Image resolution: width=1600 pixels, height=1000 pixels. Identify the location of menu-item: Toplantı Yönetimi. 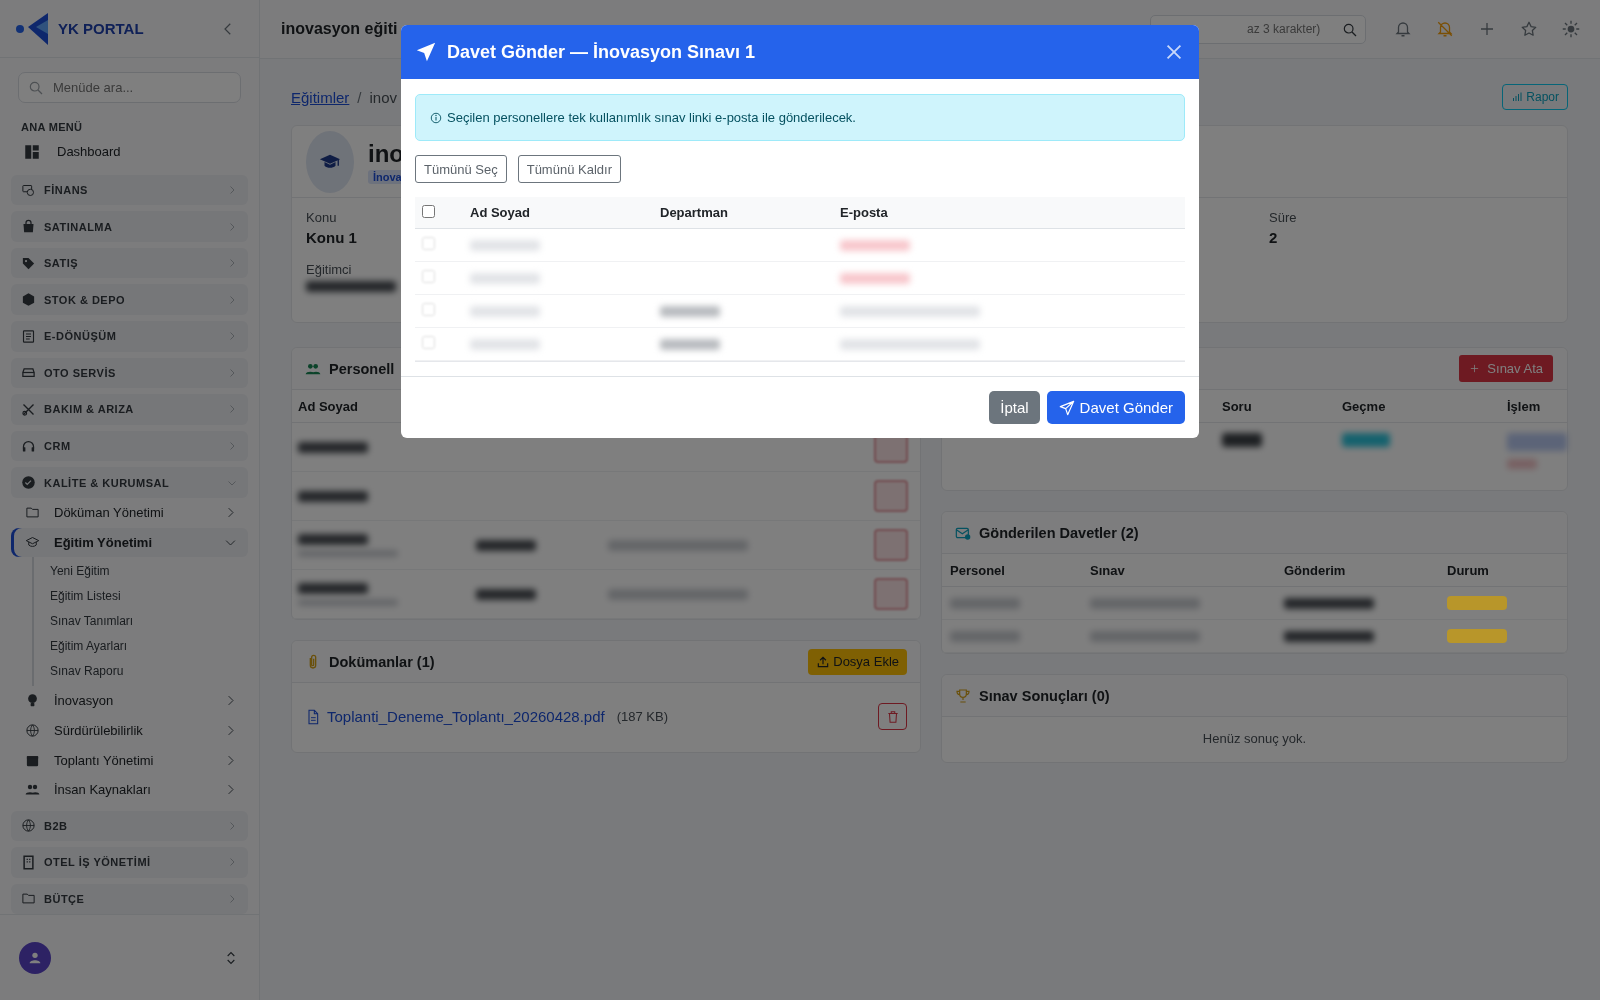
(129, 760).